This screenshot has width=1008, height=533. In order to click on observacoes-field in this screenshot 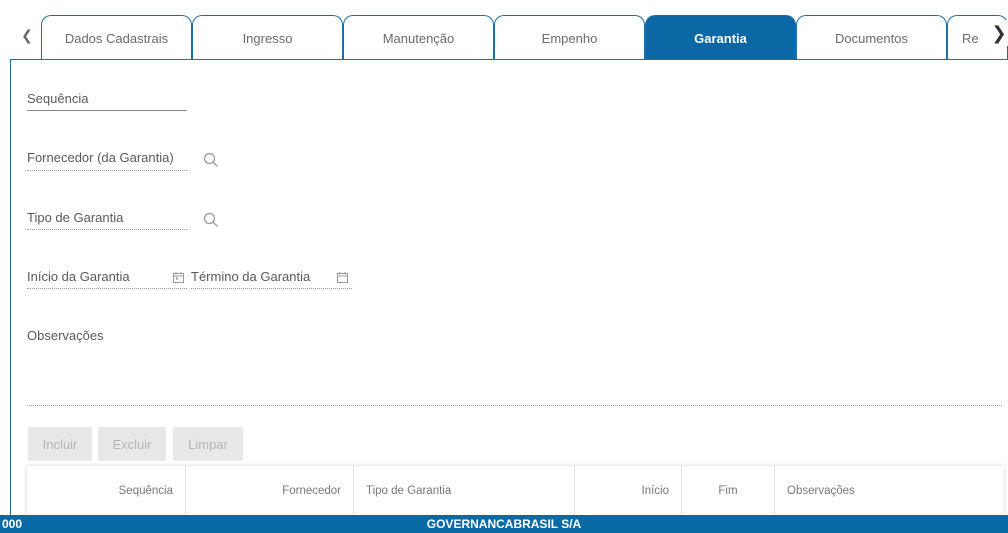, I will do `click(514, 405)`.